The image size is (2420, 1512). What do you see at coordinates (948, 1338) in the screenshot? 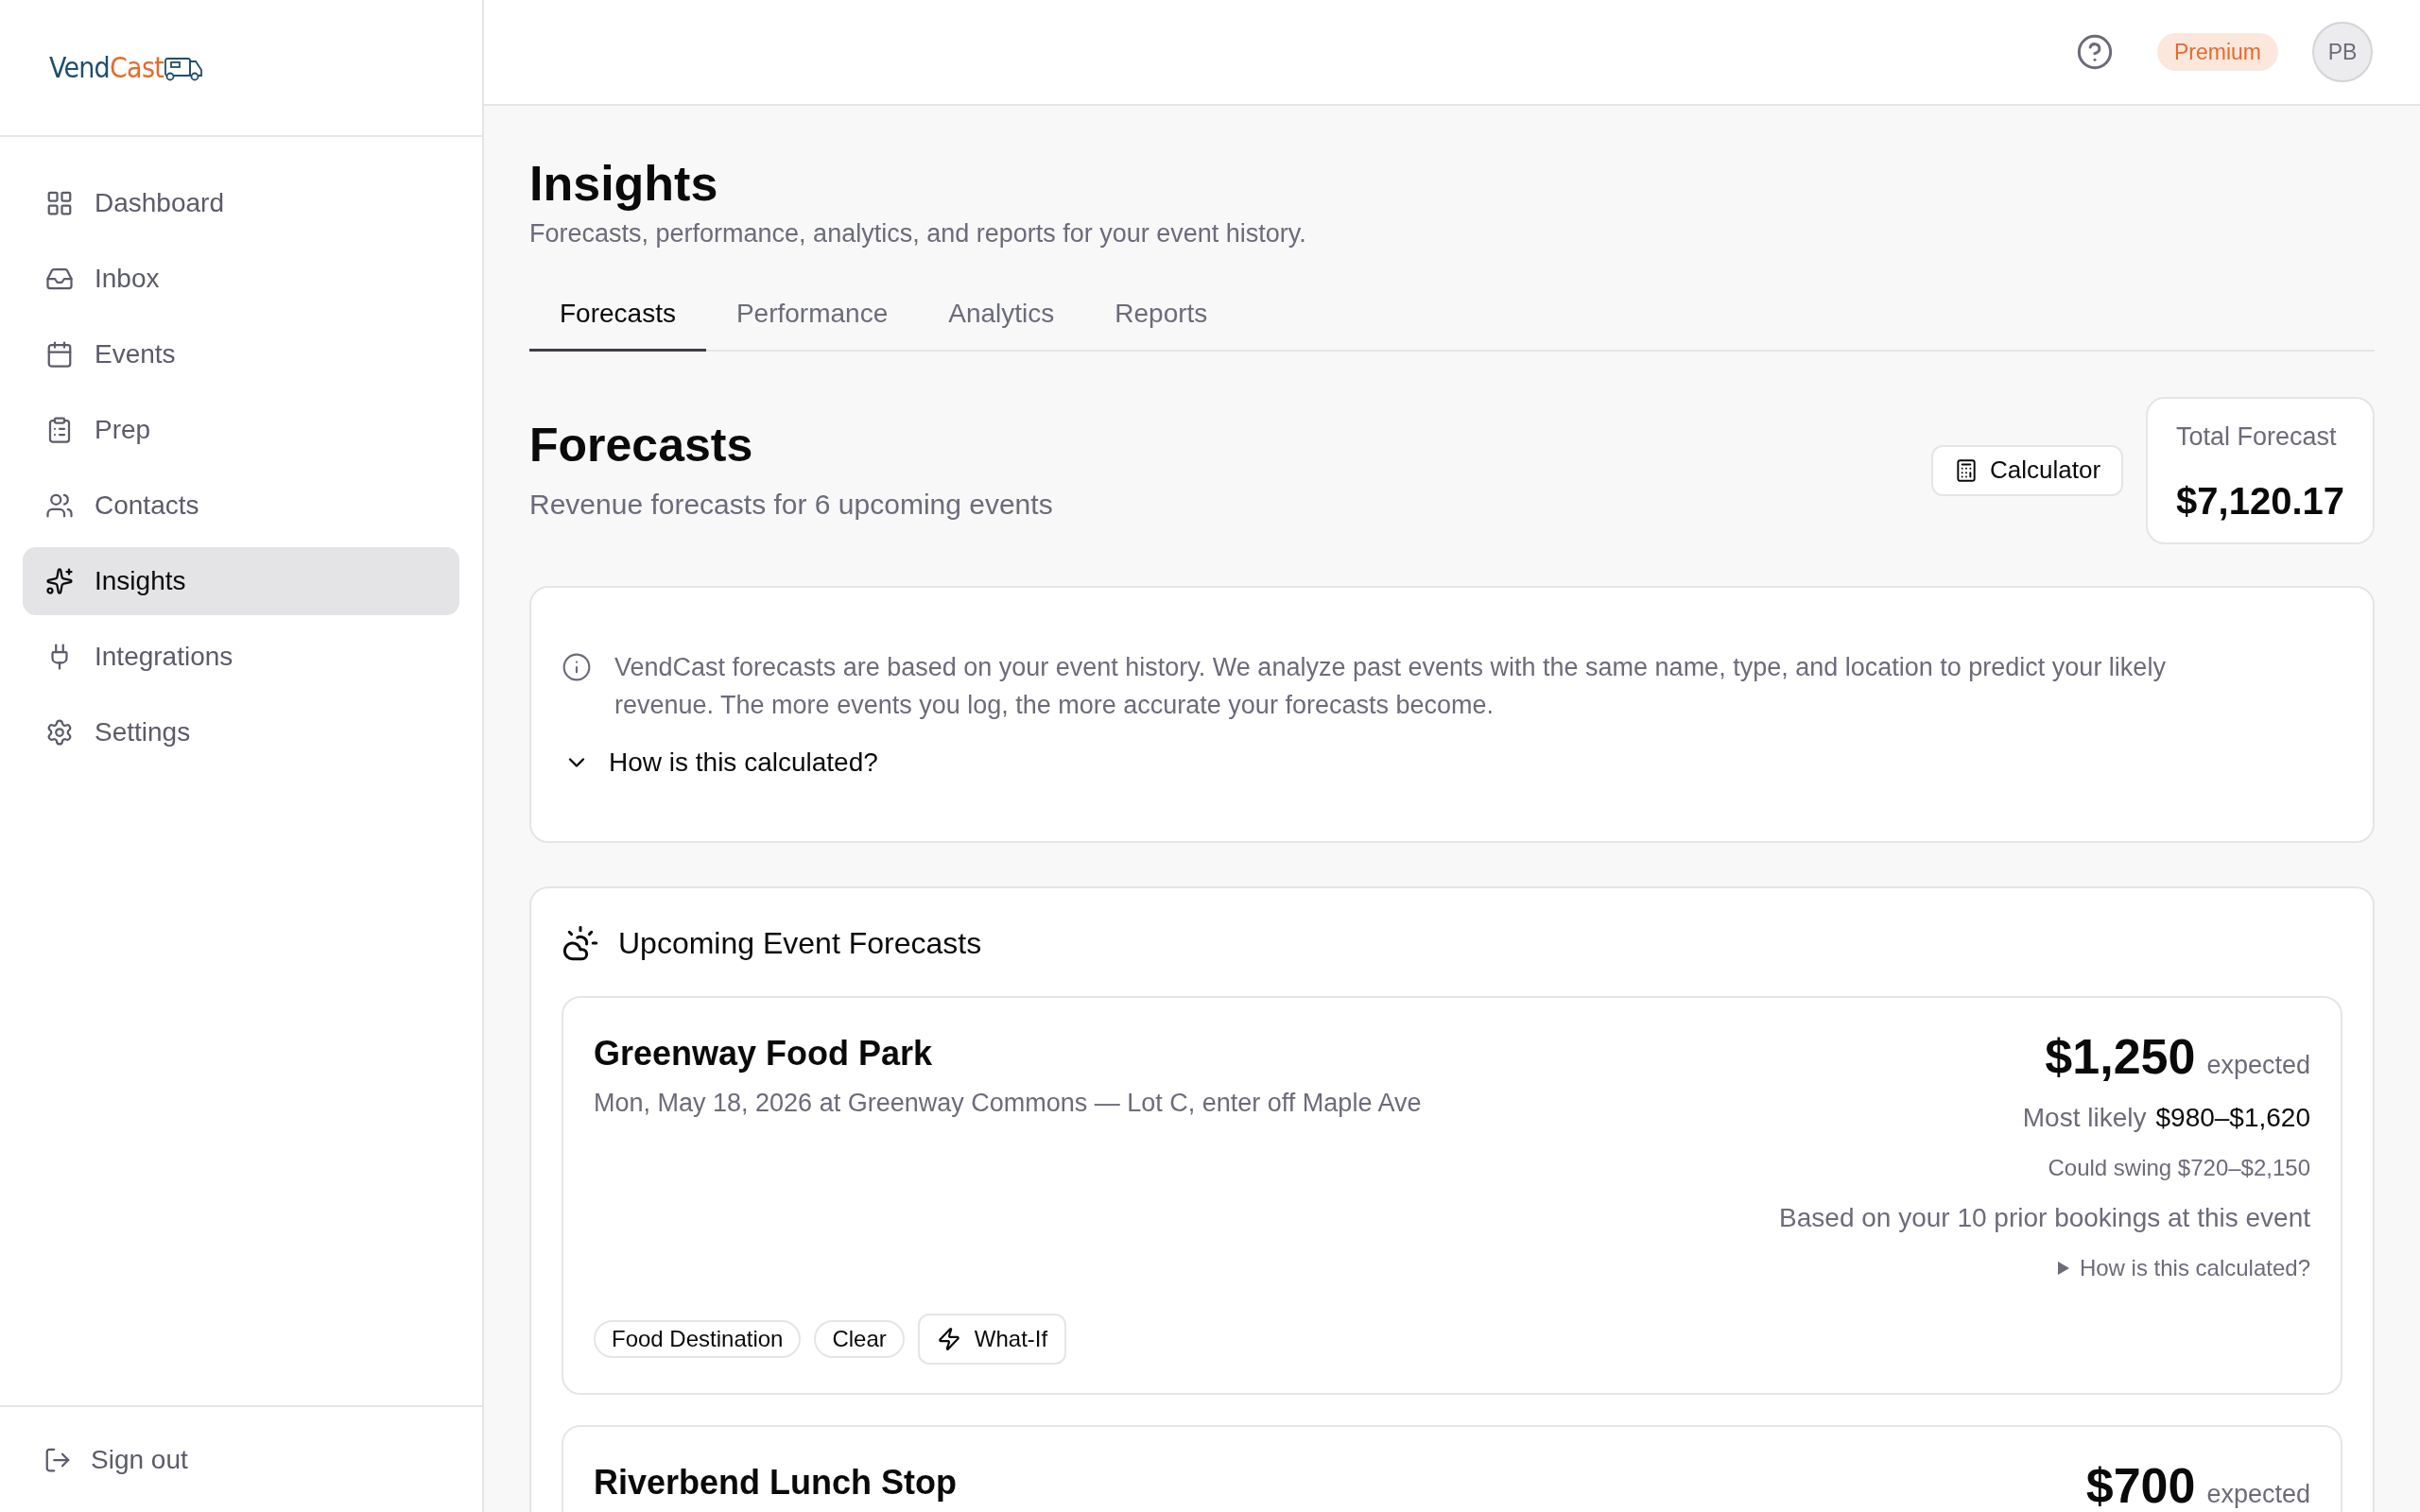
I see `lightning-icon` at bounding box center [948, 1338].